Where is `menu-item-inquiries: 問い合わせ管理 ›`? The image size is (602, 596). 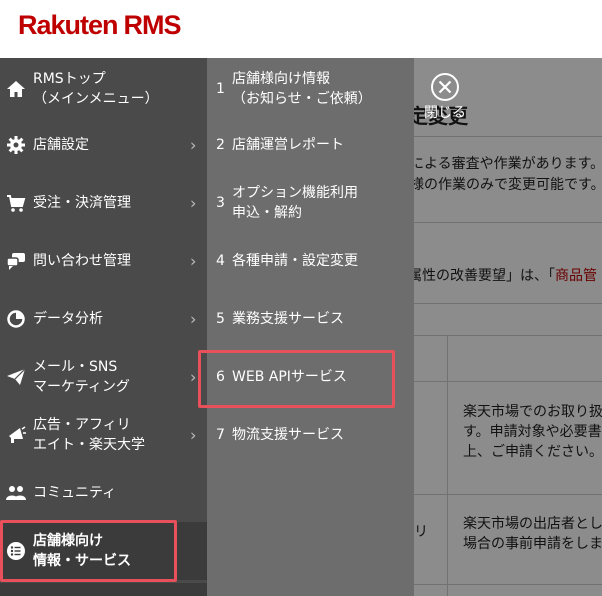
menu-item-inquiries: 問い合わせ管理 › is located at coordinates (103, 261).